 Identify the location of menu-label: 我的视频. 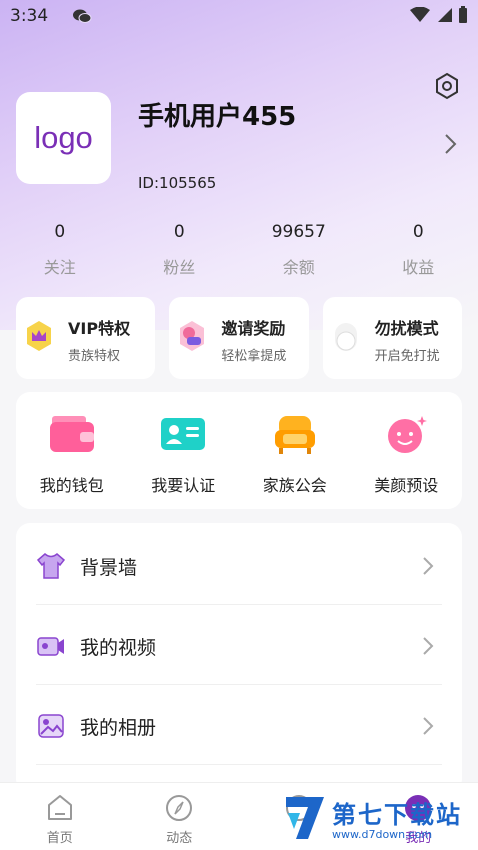
(118, 648).